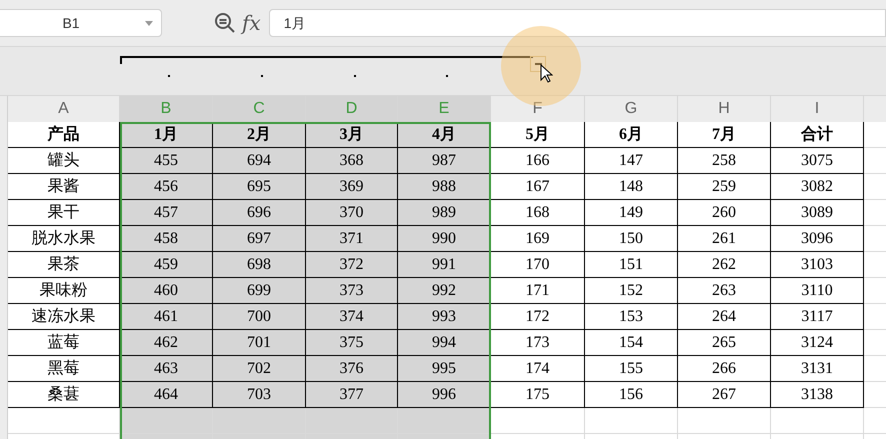  Describe the element at coordinates (352, 161) in the screenshot. I see `table-cell: 368` at that location.